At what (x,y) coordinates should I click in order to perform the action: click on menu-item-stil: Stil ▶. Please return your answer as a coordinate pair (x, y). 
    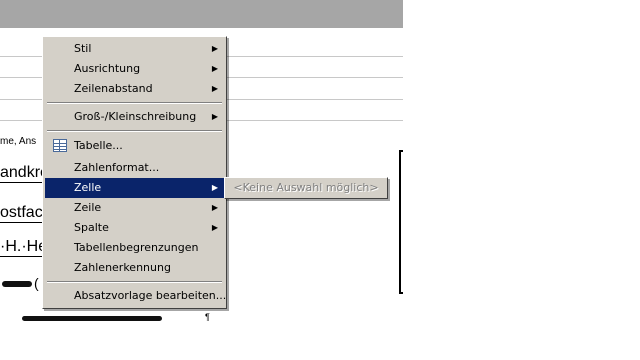
    Looking at the image, I should click on (134, 49).